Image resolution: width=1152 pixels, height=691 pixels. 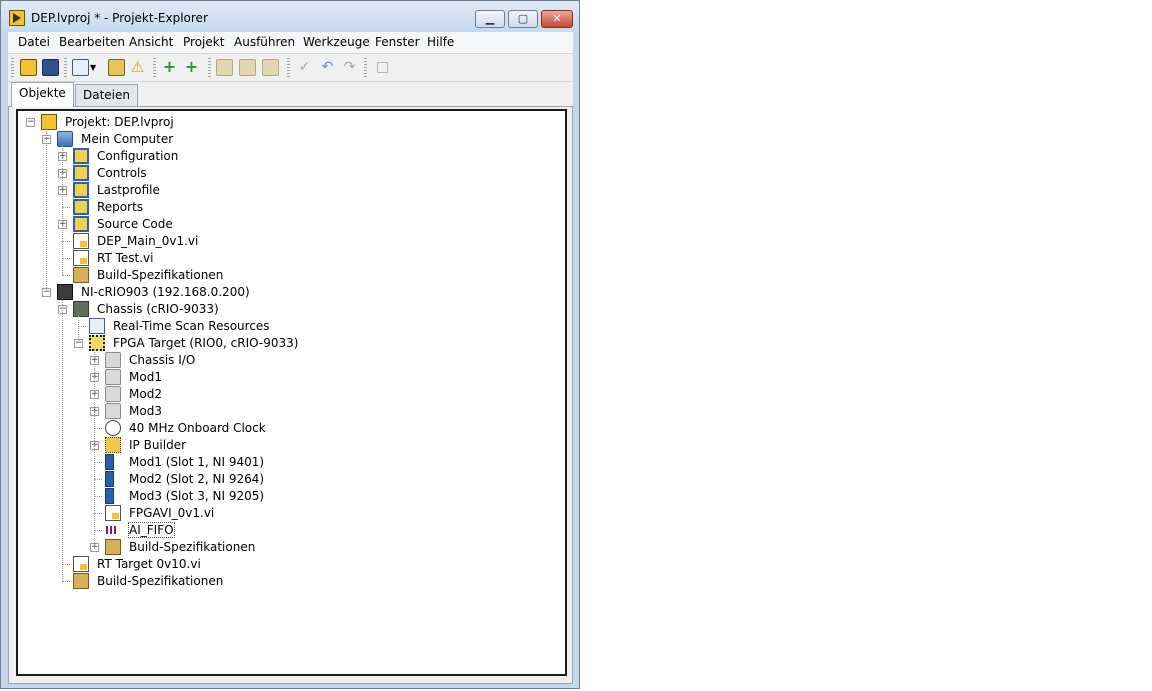 What do you see at coordinates (145, 394) in the screenshot?
I see `tree-item-label: Mod2` at bounding box center [145, 394].